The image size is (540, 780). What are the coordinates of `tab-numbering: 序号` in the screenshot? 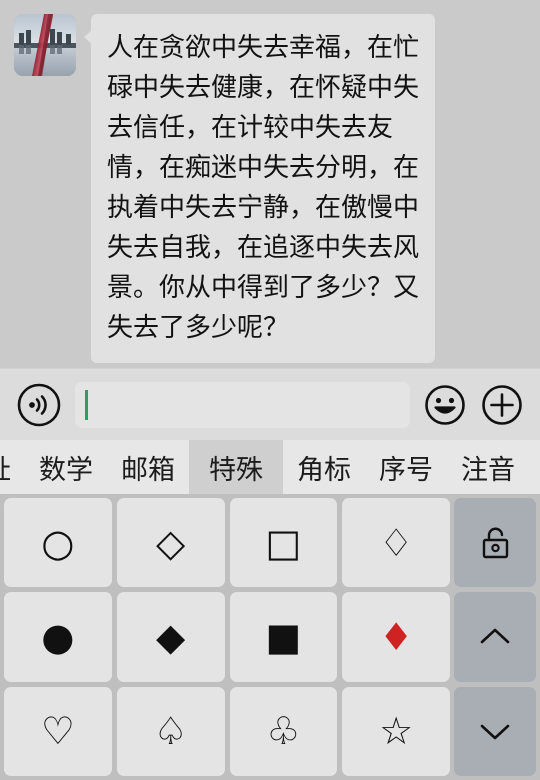 It's located at (406, 467).